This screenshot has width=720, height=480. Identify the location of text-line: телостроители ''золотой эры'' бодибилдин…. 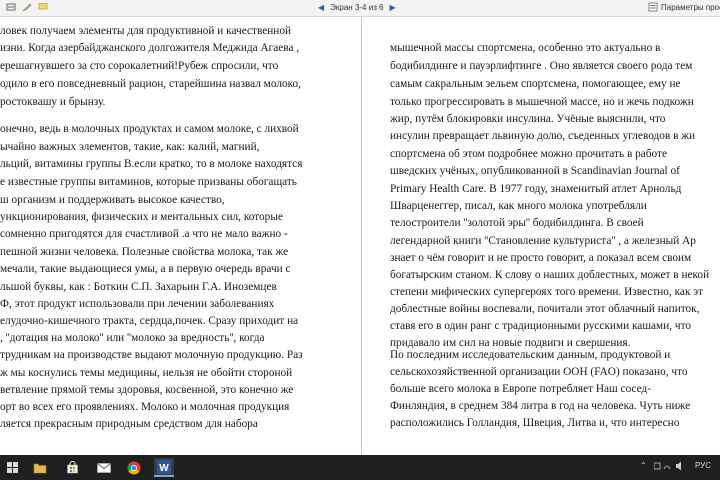
(517, 223).